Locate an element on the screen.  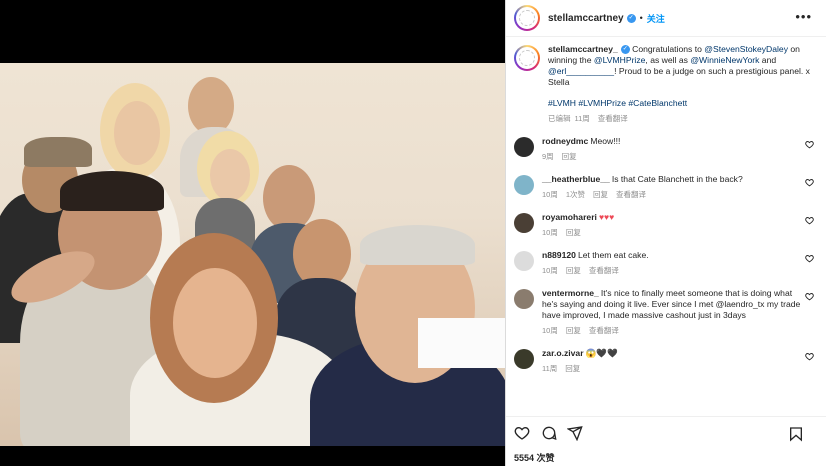
comment-meta: 11周 回复 is located at coordinates (673, 368).